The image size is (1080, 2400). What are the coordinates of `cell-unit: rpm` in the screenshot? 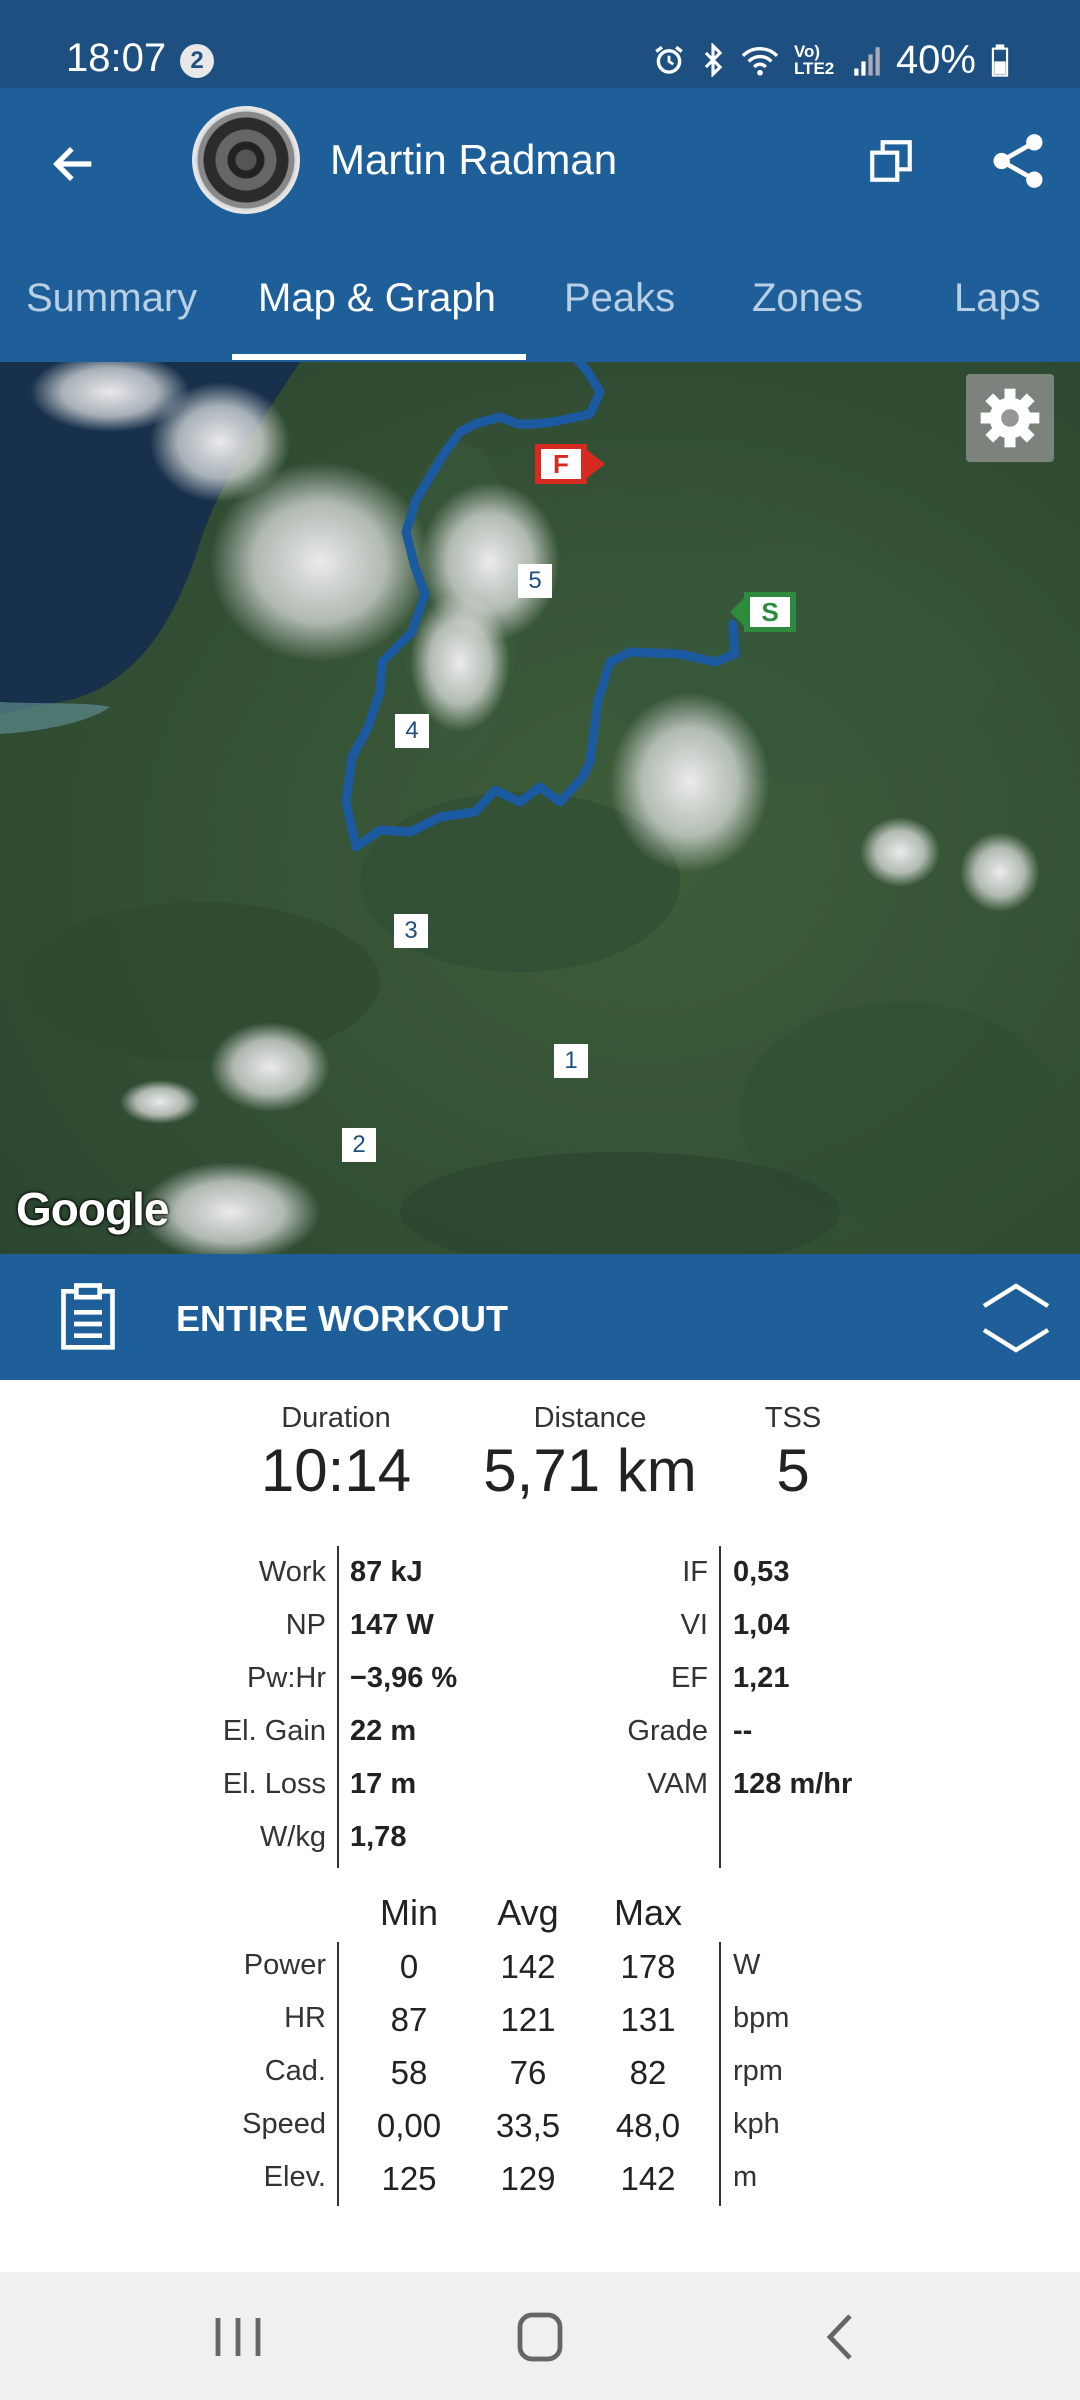 It's located at (758, 2071).